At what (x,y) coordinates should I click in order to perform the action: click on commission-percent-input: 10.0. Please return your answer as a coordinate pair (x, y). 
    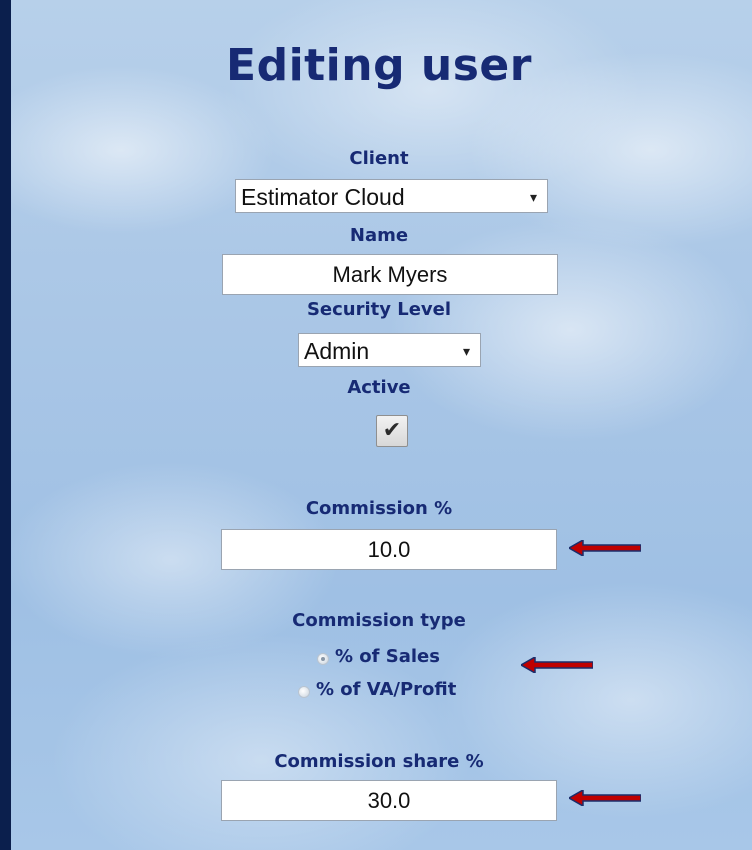
    Looking at the image, I should click on (389, 549).